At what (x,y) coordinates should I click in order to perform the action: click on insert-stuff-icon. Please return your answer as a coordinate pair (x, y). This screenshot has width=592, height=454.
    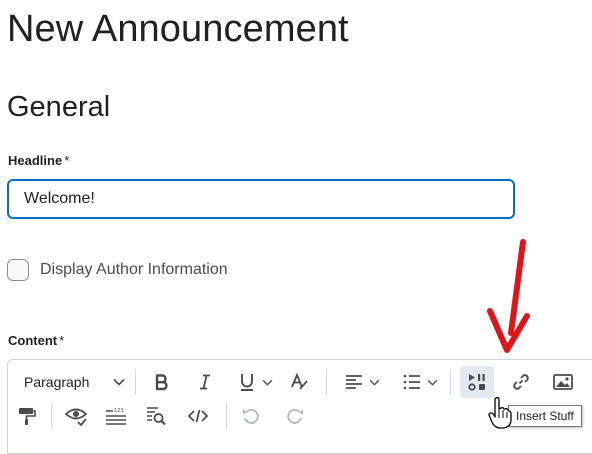
    Looking at the image, I should click on (476, 382).